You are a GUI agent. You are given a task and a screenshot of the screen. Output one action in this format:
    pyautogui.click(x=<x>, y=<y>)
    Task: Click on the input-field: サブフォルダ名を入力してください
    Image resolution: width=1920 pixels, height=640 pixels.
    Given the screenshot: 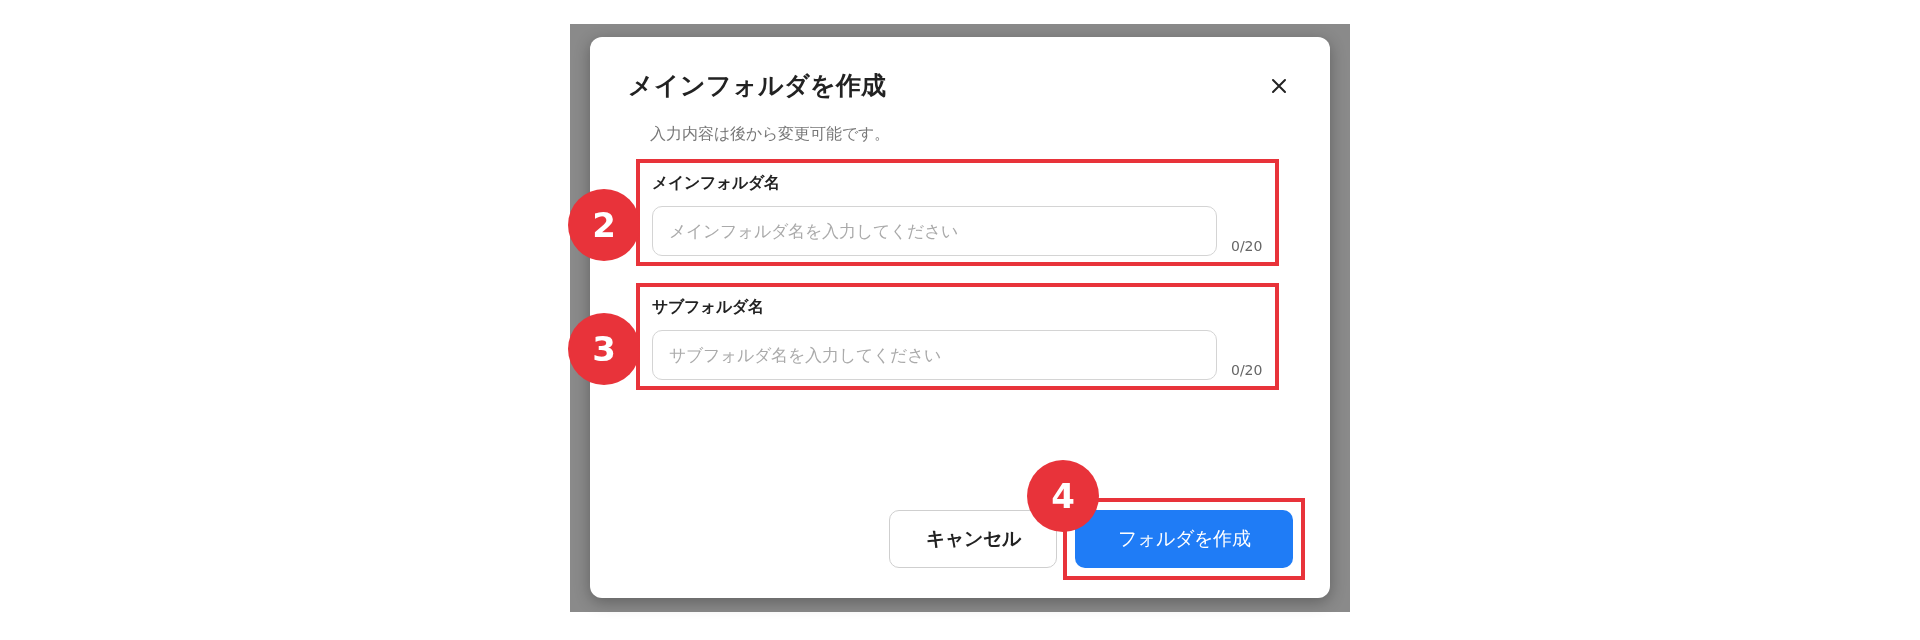 What is the action you would take?
    pyautogui.click(x=934, y=355)
    